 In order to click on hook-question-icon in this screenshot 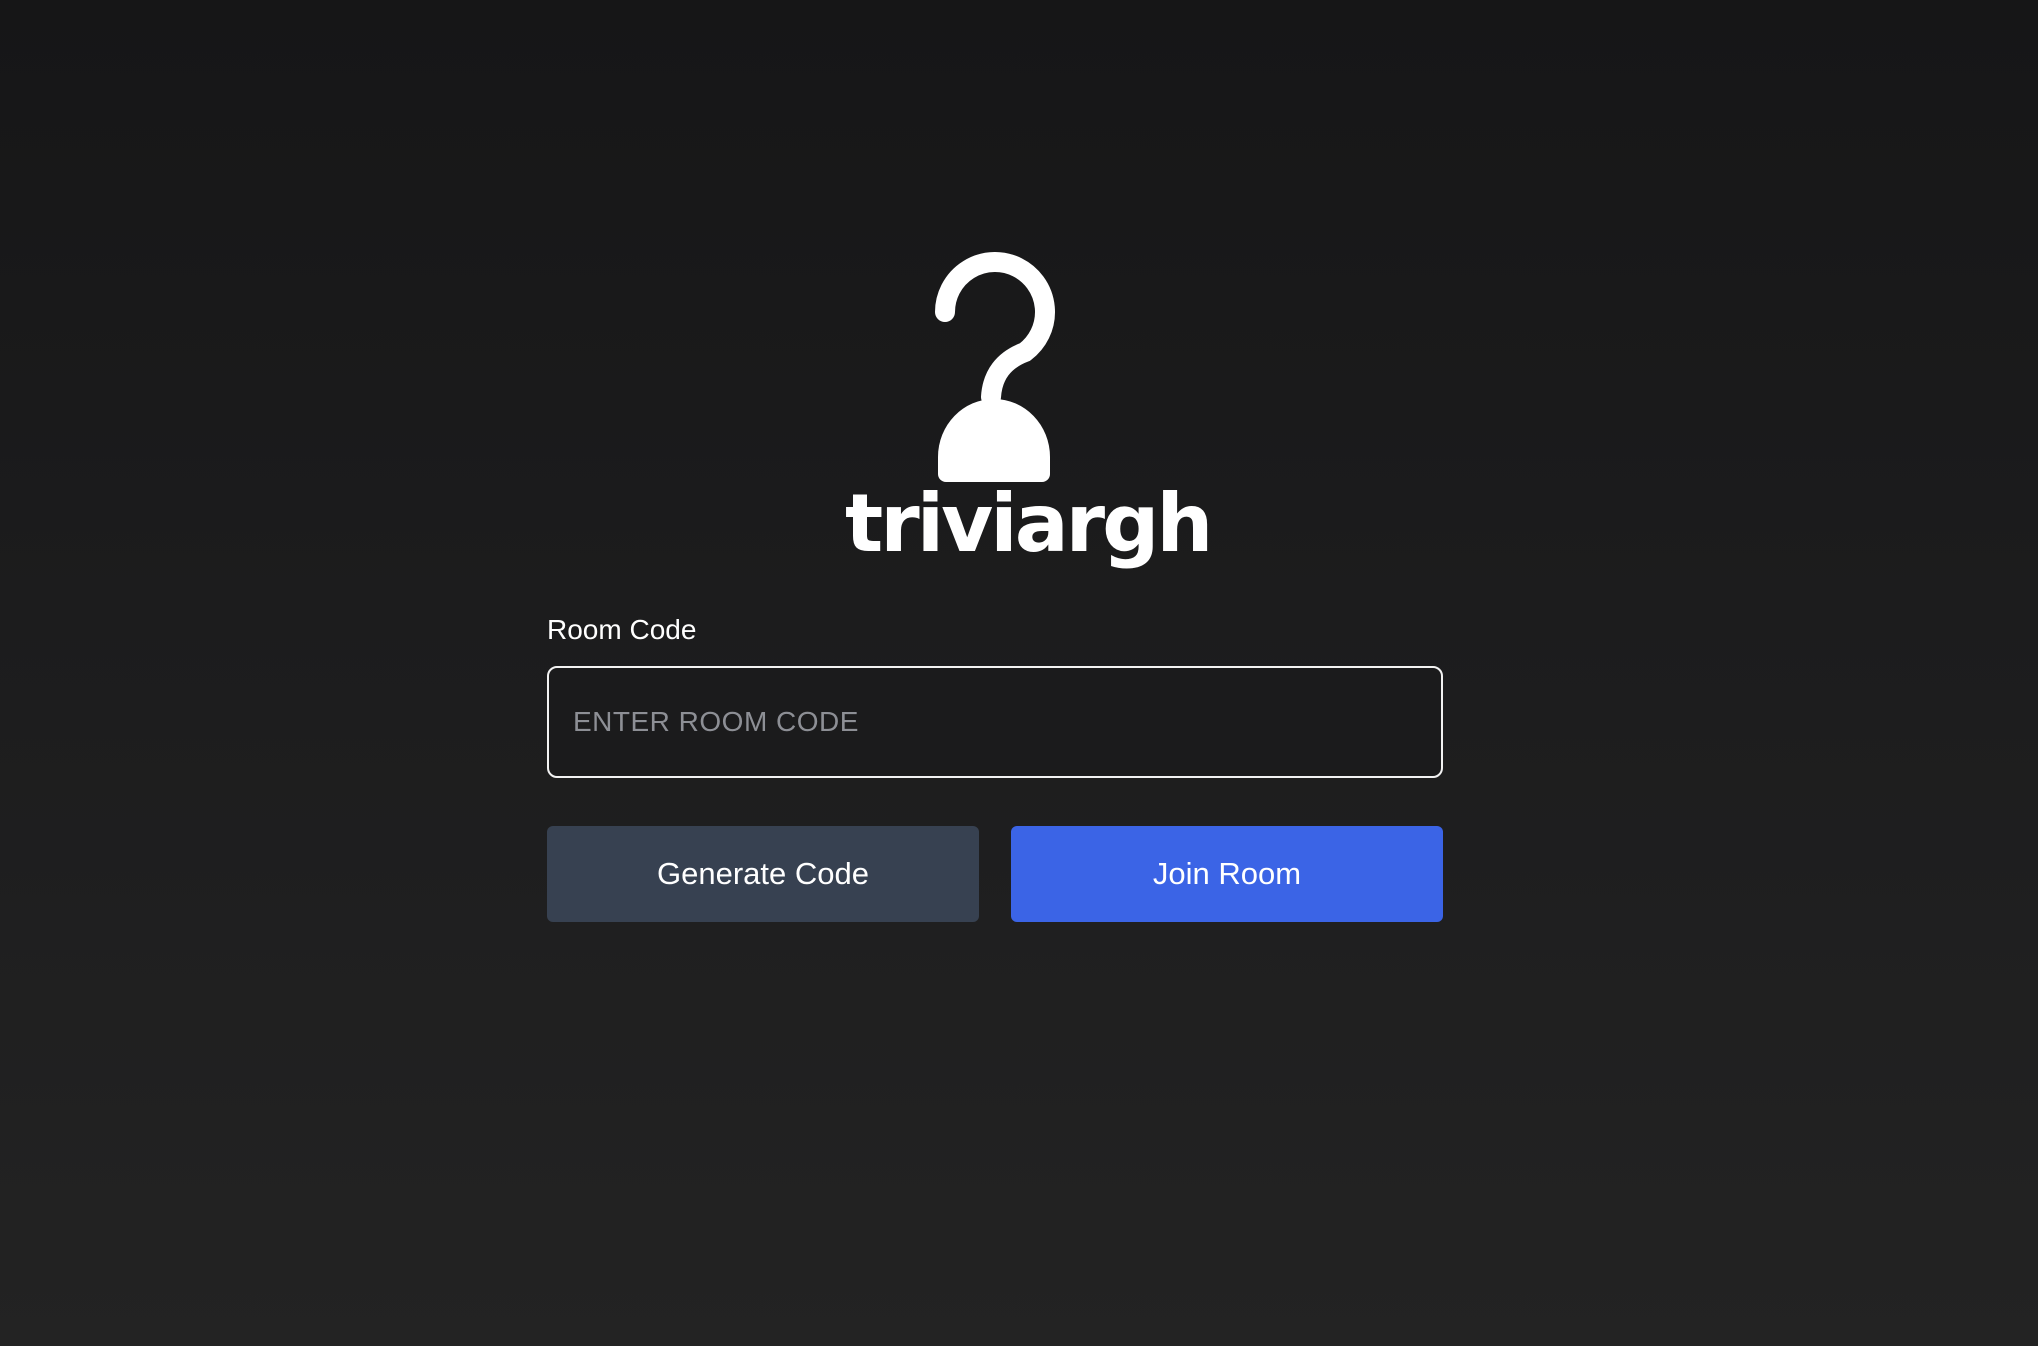, I will do `click(995, 367)`.